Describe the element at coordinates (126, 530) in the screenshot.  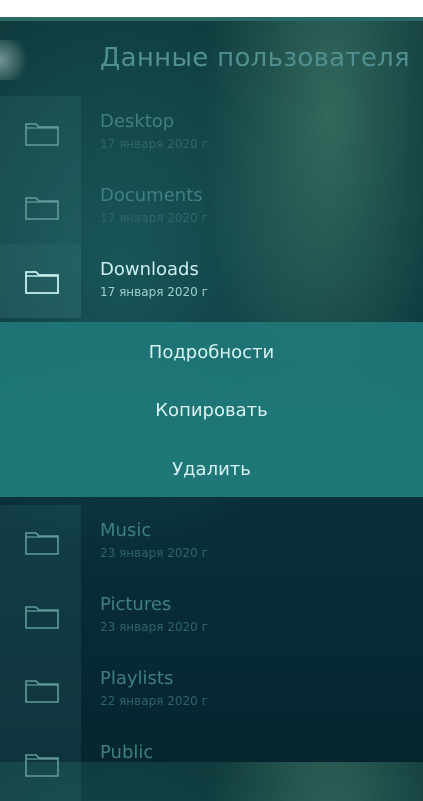
I see `folder-name: Music` at that location.